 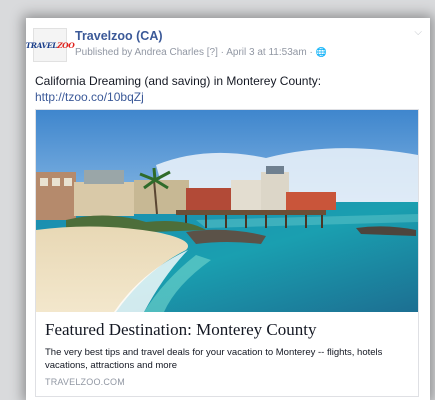 I want to click on help-marker: [?], so click(x=212, y=52).